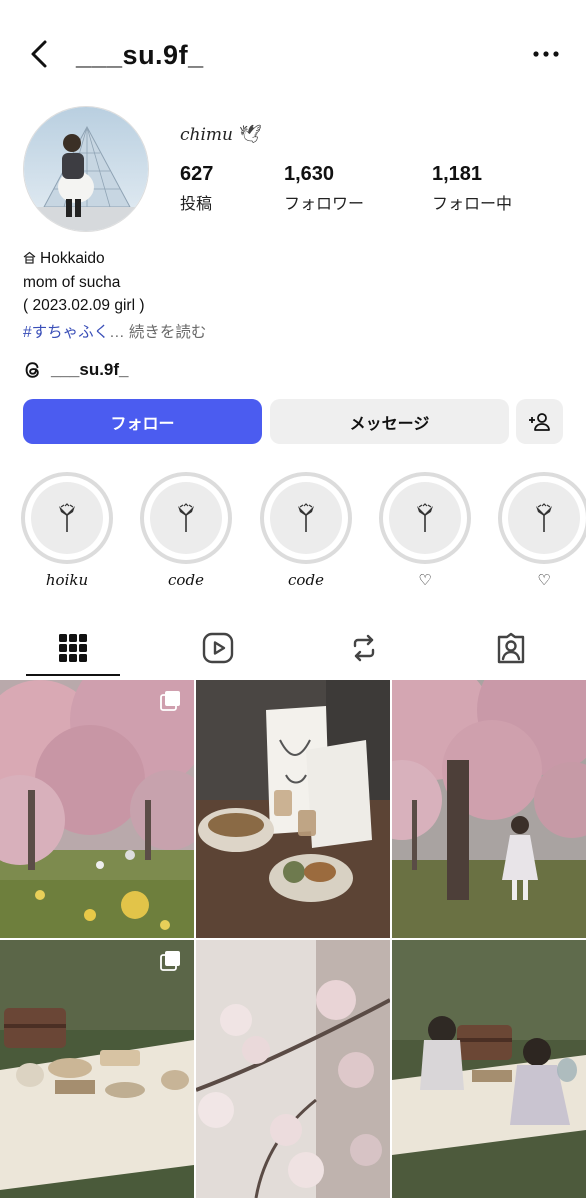 This screenshot has height=1200, width=586. Describe the element at coordinates (306, 580) in the screenshot. I see `highlight-label-3: code` at that location.